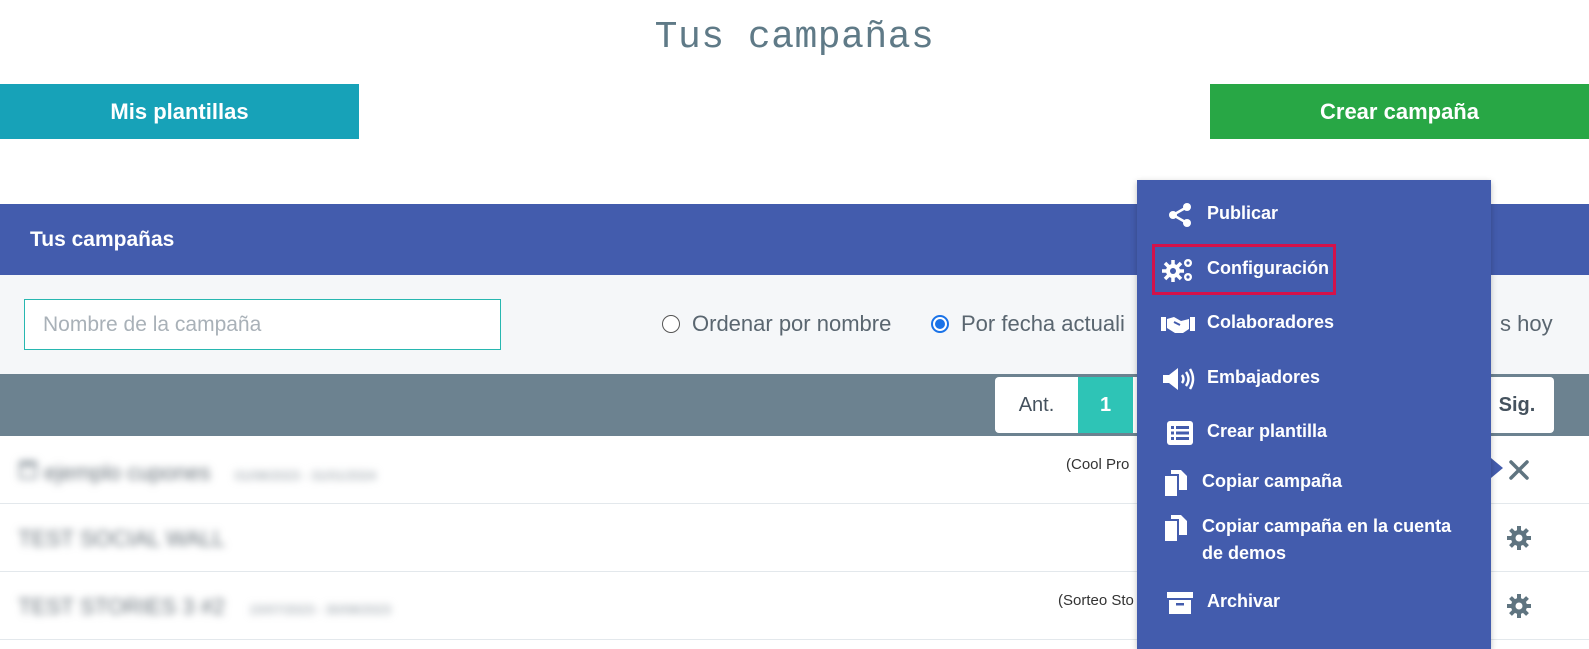 The width and height of the screenshot is (1589, 649). I want to click on menu-item-publicar: Publicar, so click(1323, 215).